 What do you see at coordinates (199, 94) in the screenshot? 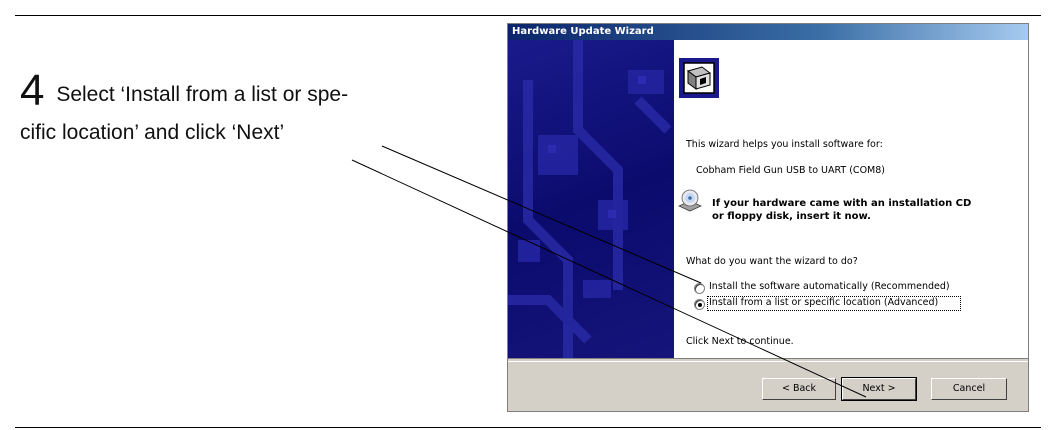
I see `instruction-line-1: Select ‘Install from a list or spe-` at bounding box center [199, 94].